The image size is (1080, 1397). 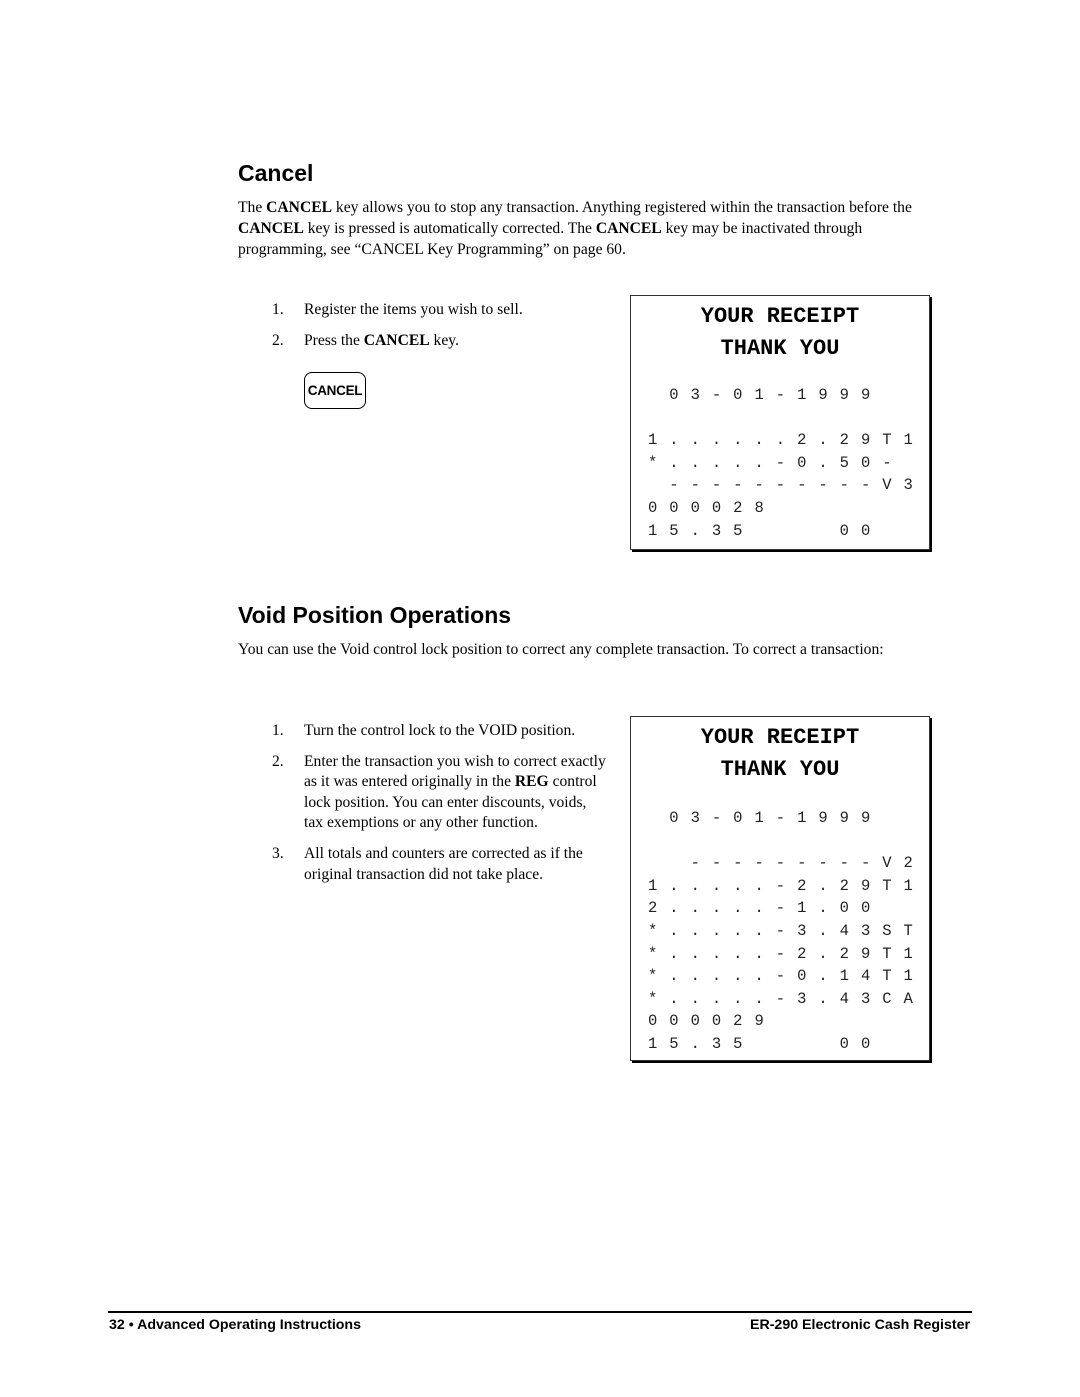 What do you see at coordinates (780, 841) in the screenshot?
I see `receipt-line` at bounding box center [780, 841].